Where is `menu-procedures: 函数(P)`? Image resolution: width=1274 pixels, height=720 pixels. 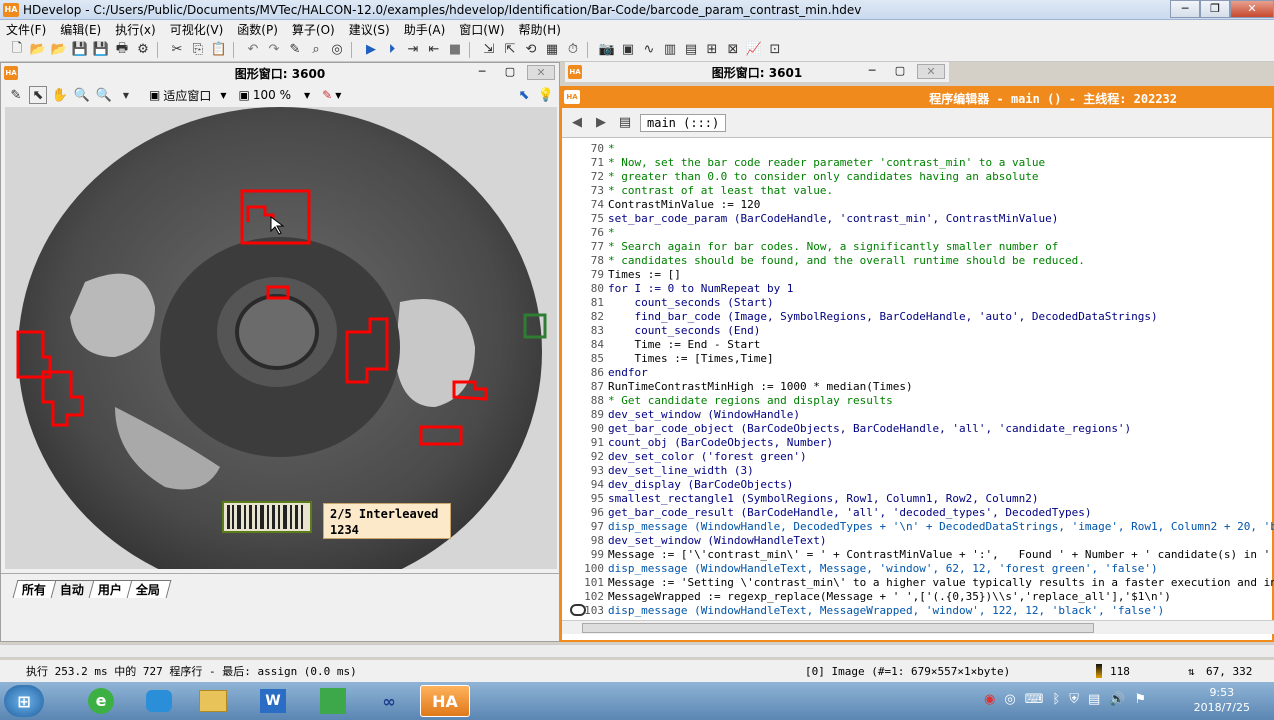 menu-procedures: 函数(P) is located at coordinates (257, 29).